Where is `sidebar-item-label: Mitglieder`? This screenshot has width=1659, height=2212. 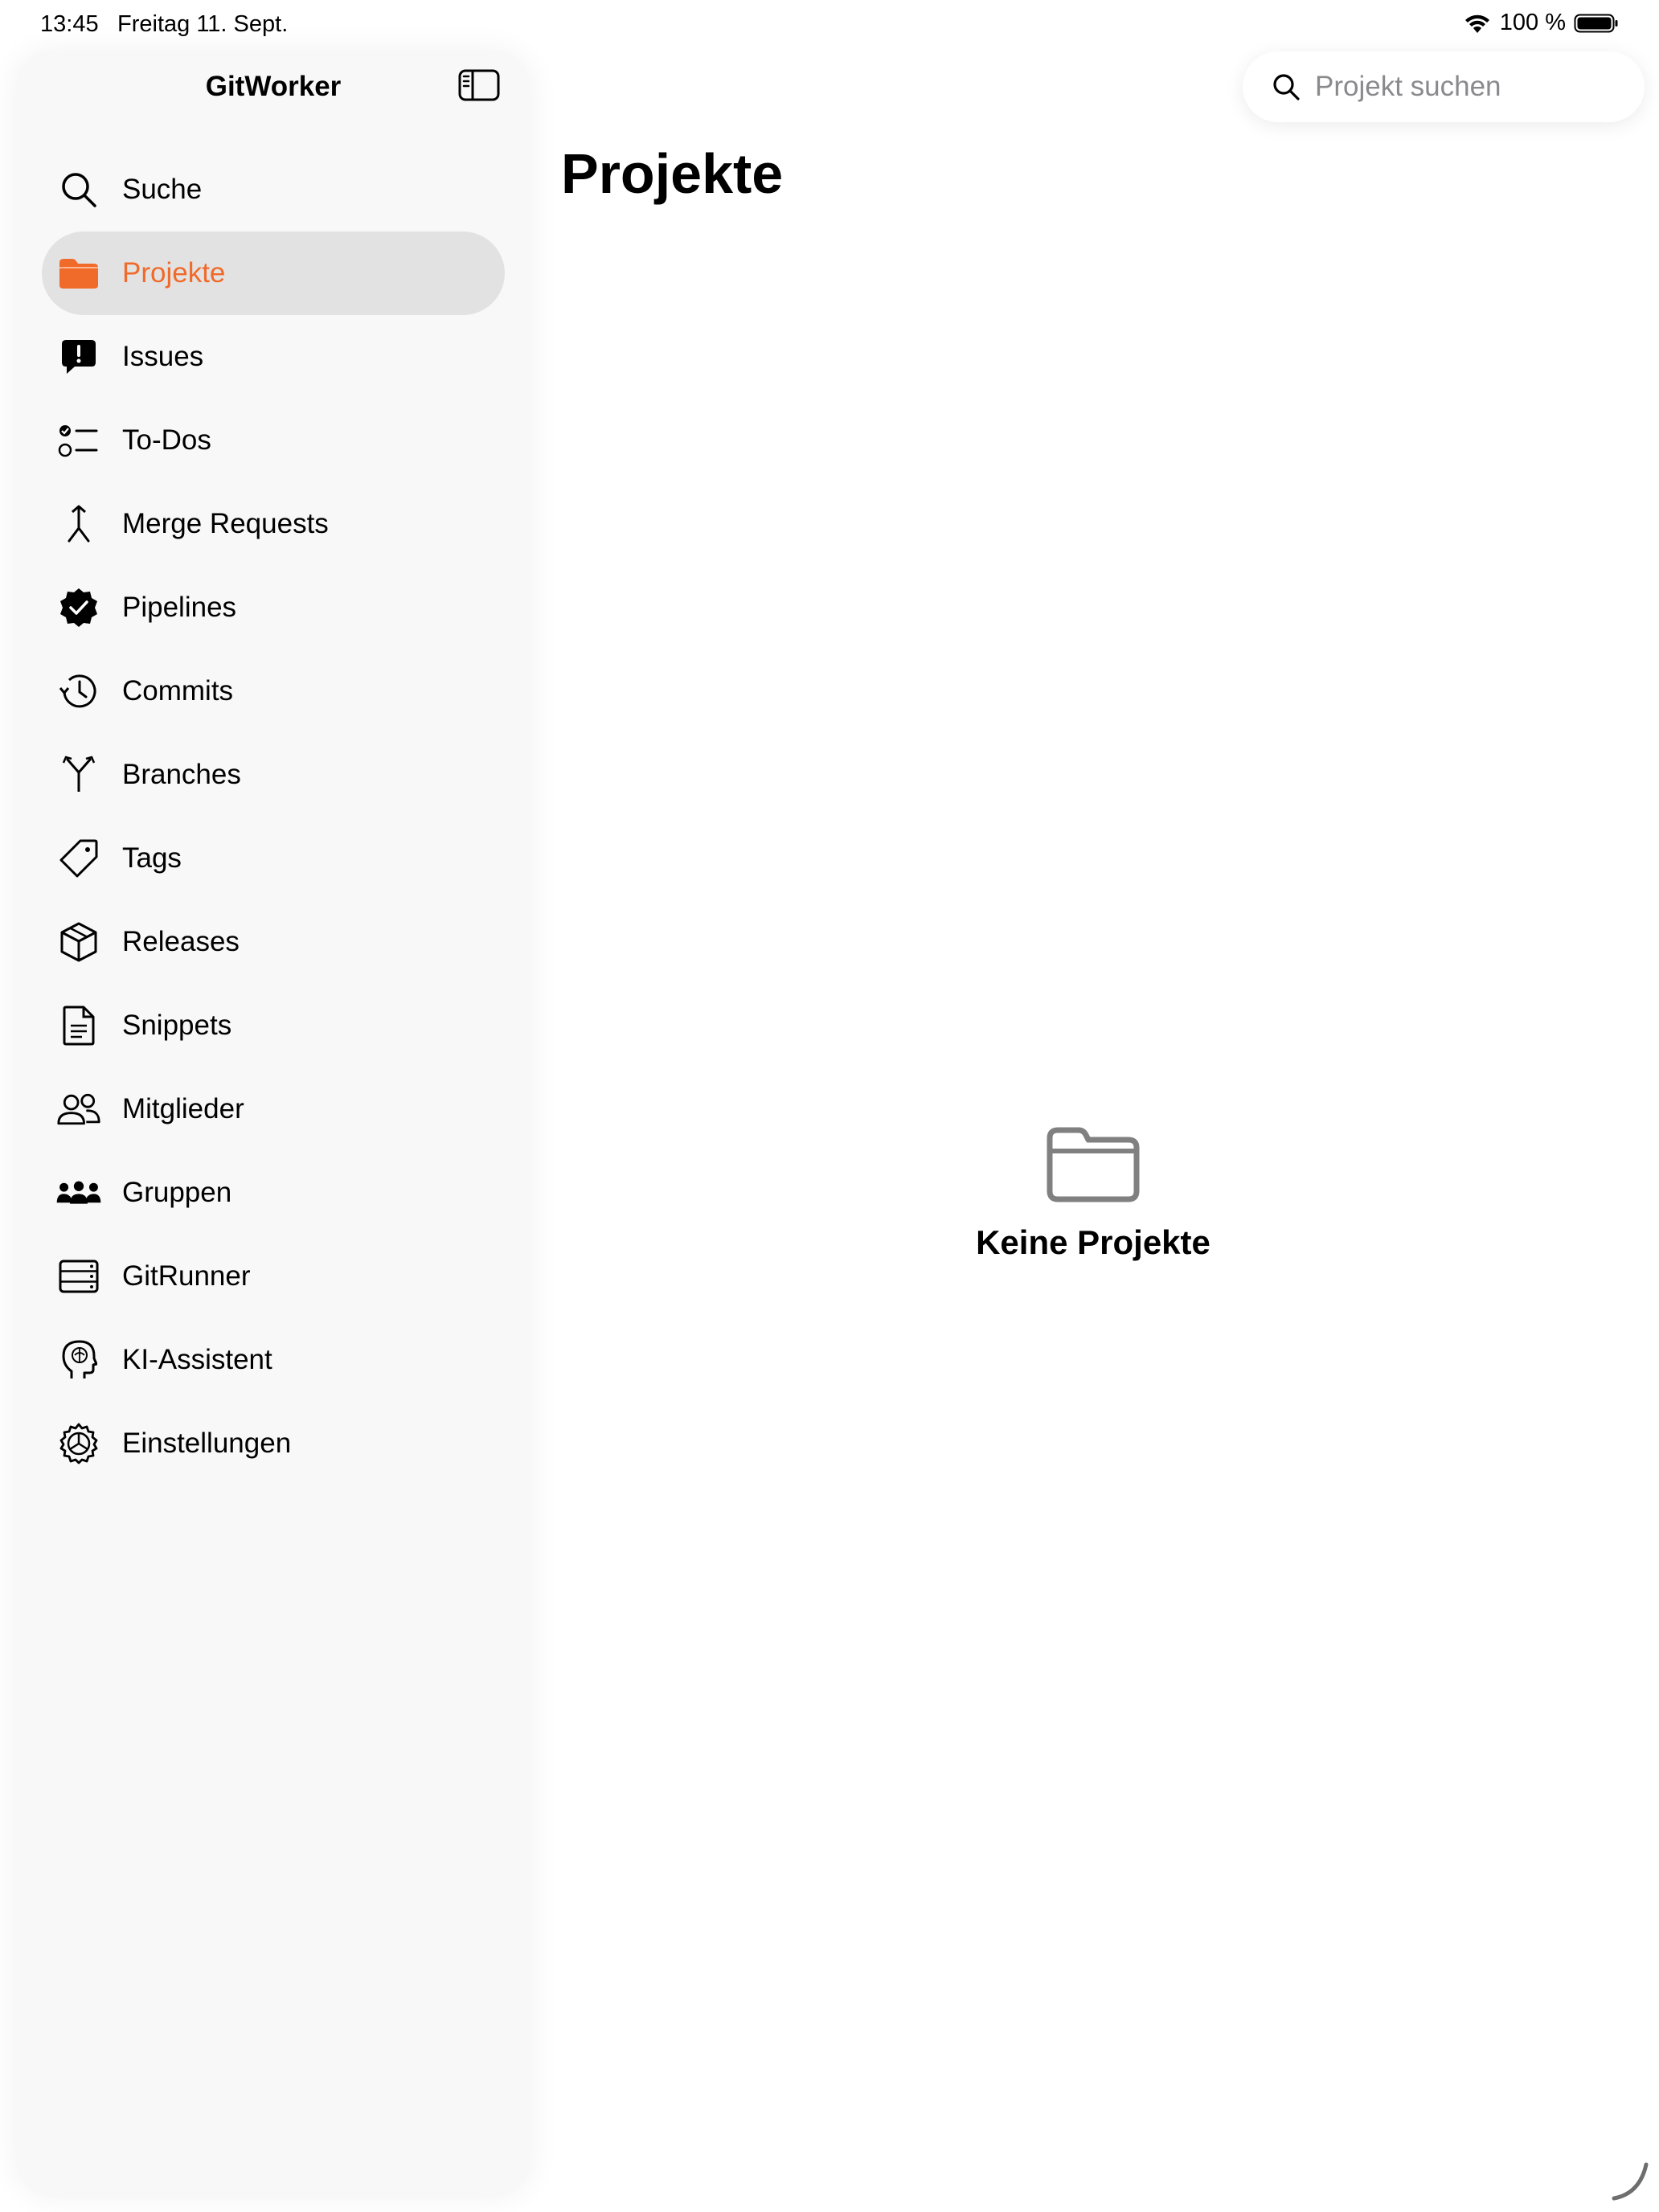 sidebar-item-label: Mitglieder is located at coordinates (183, 1108).